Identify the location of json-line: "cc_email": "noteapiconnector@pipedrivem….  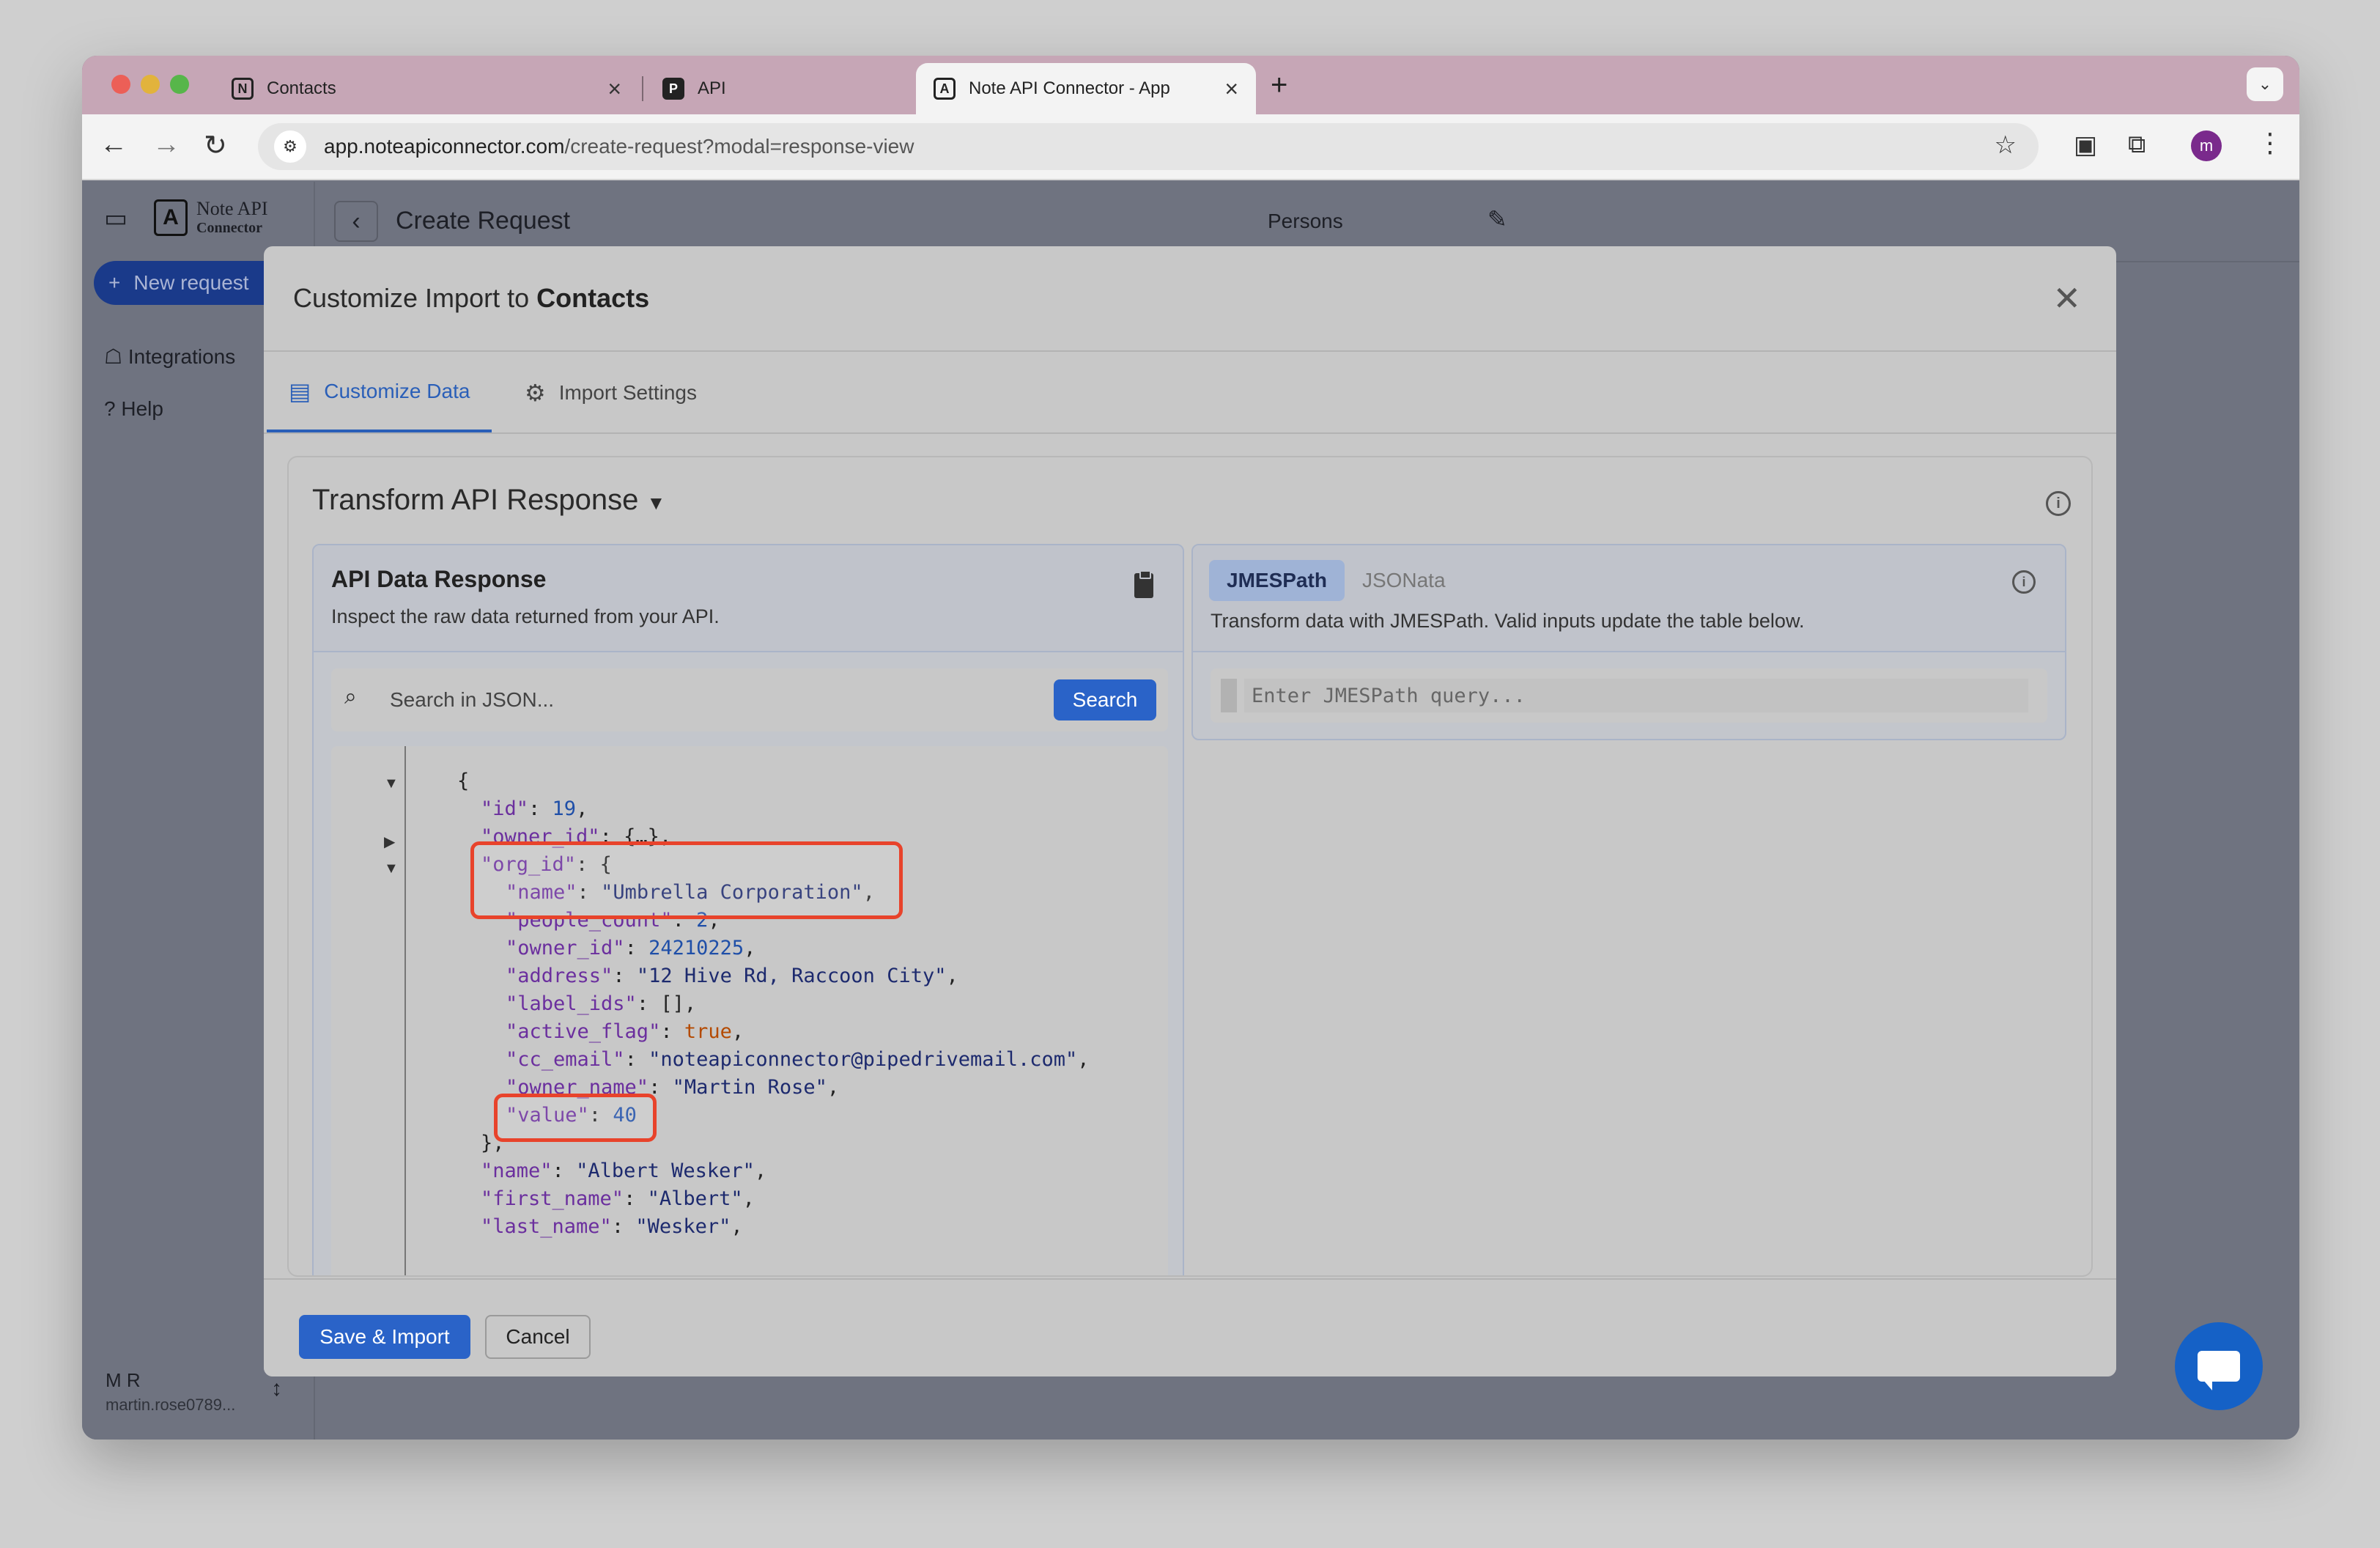
(798, 1059).